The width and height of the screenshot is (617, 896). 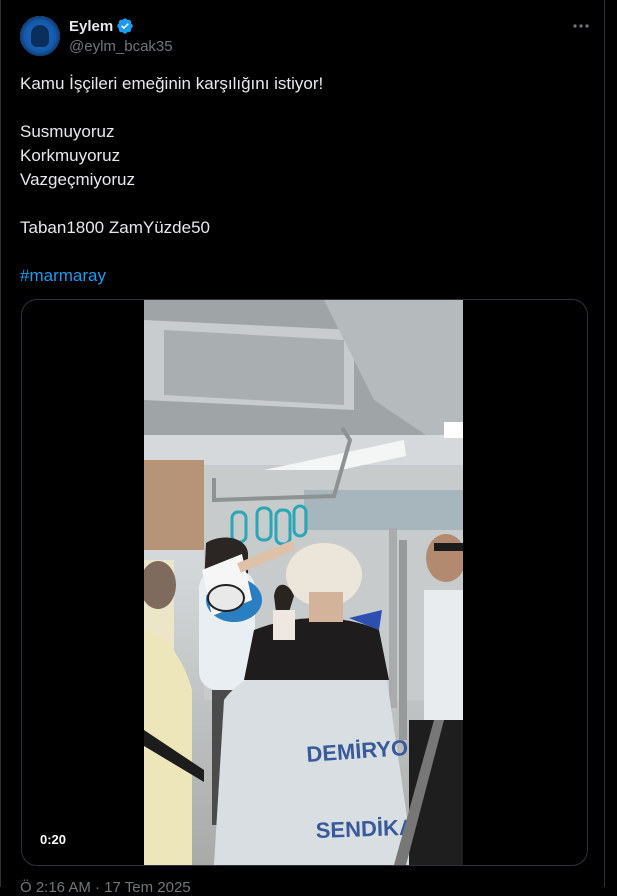 What do you see at coordinates (77, 179) in the screenshot?
I see `tweet-text-line: Vazgeçmiyoruz` at bounding box center [77, 179].